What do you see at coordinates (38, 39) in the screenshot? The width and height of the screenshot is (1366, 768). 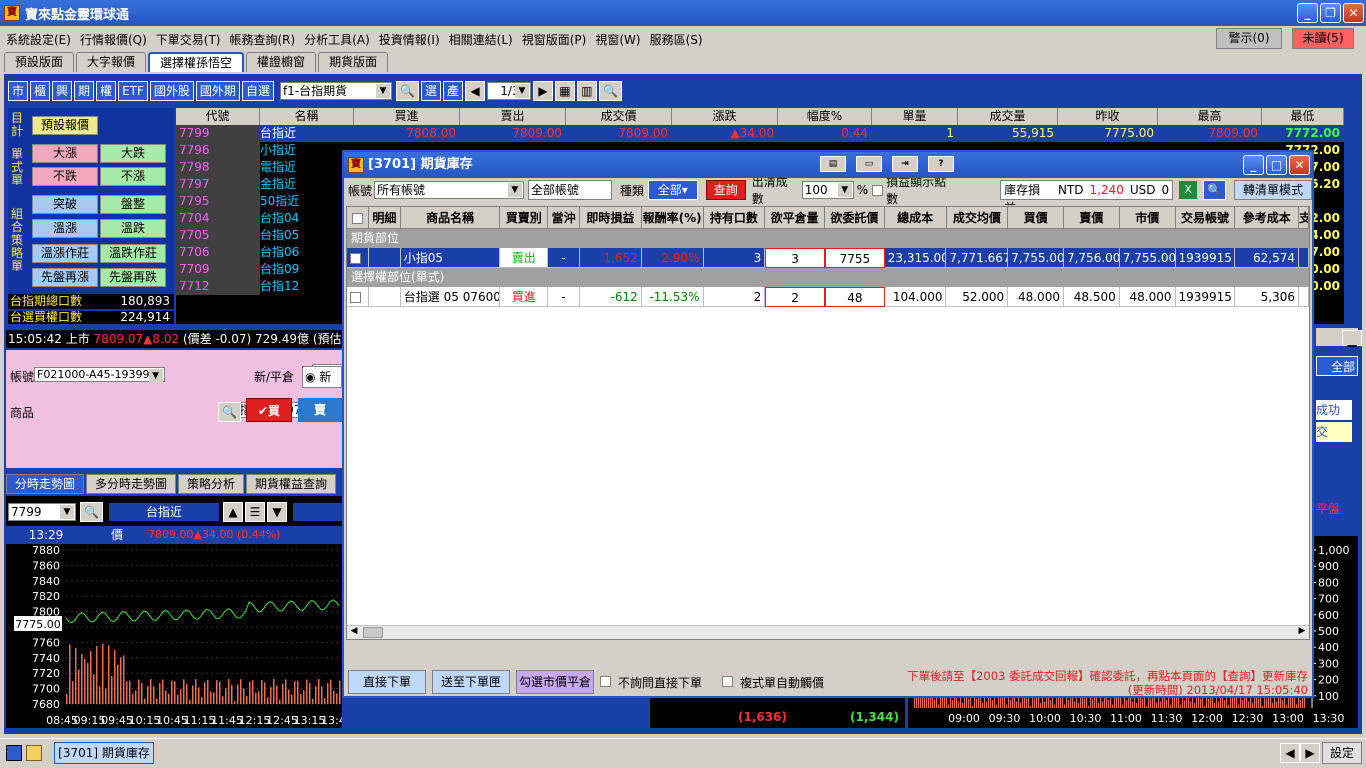 I see `menu-item-0: 系統設定(E)` at bounding box center [38, 39].